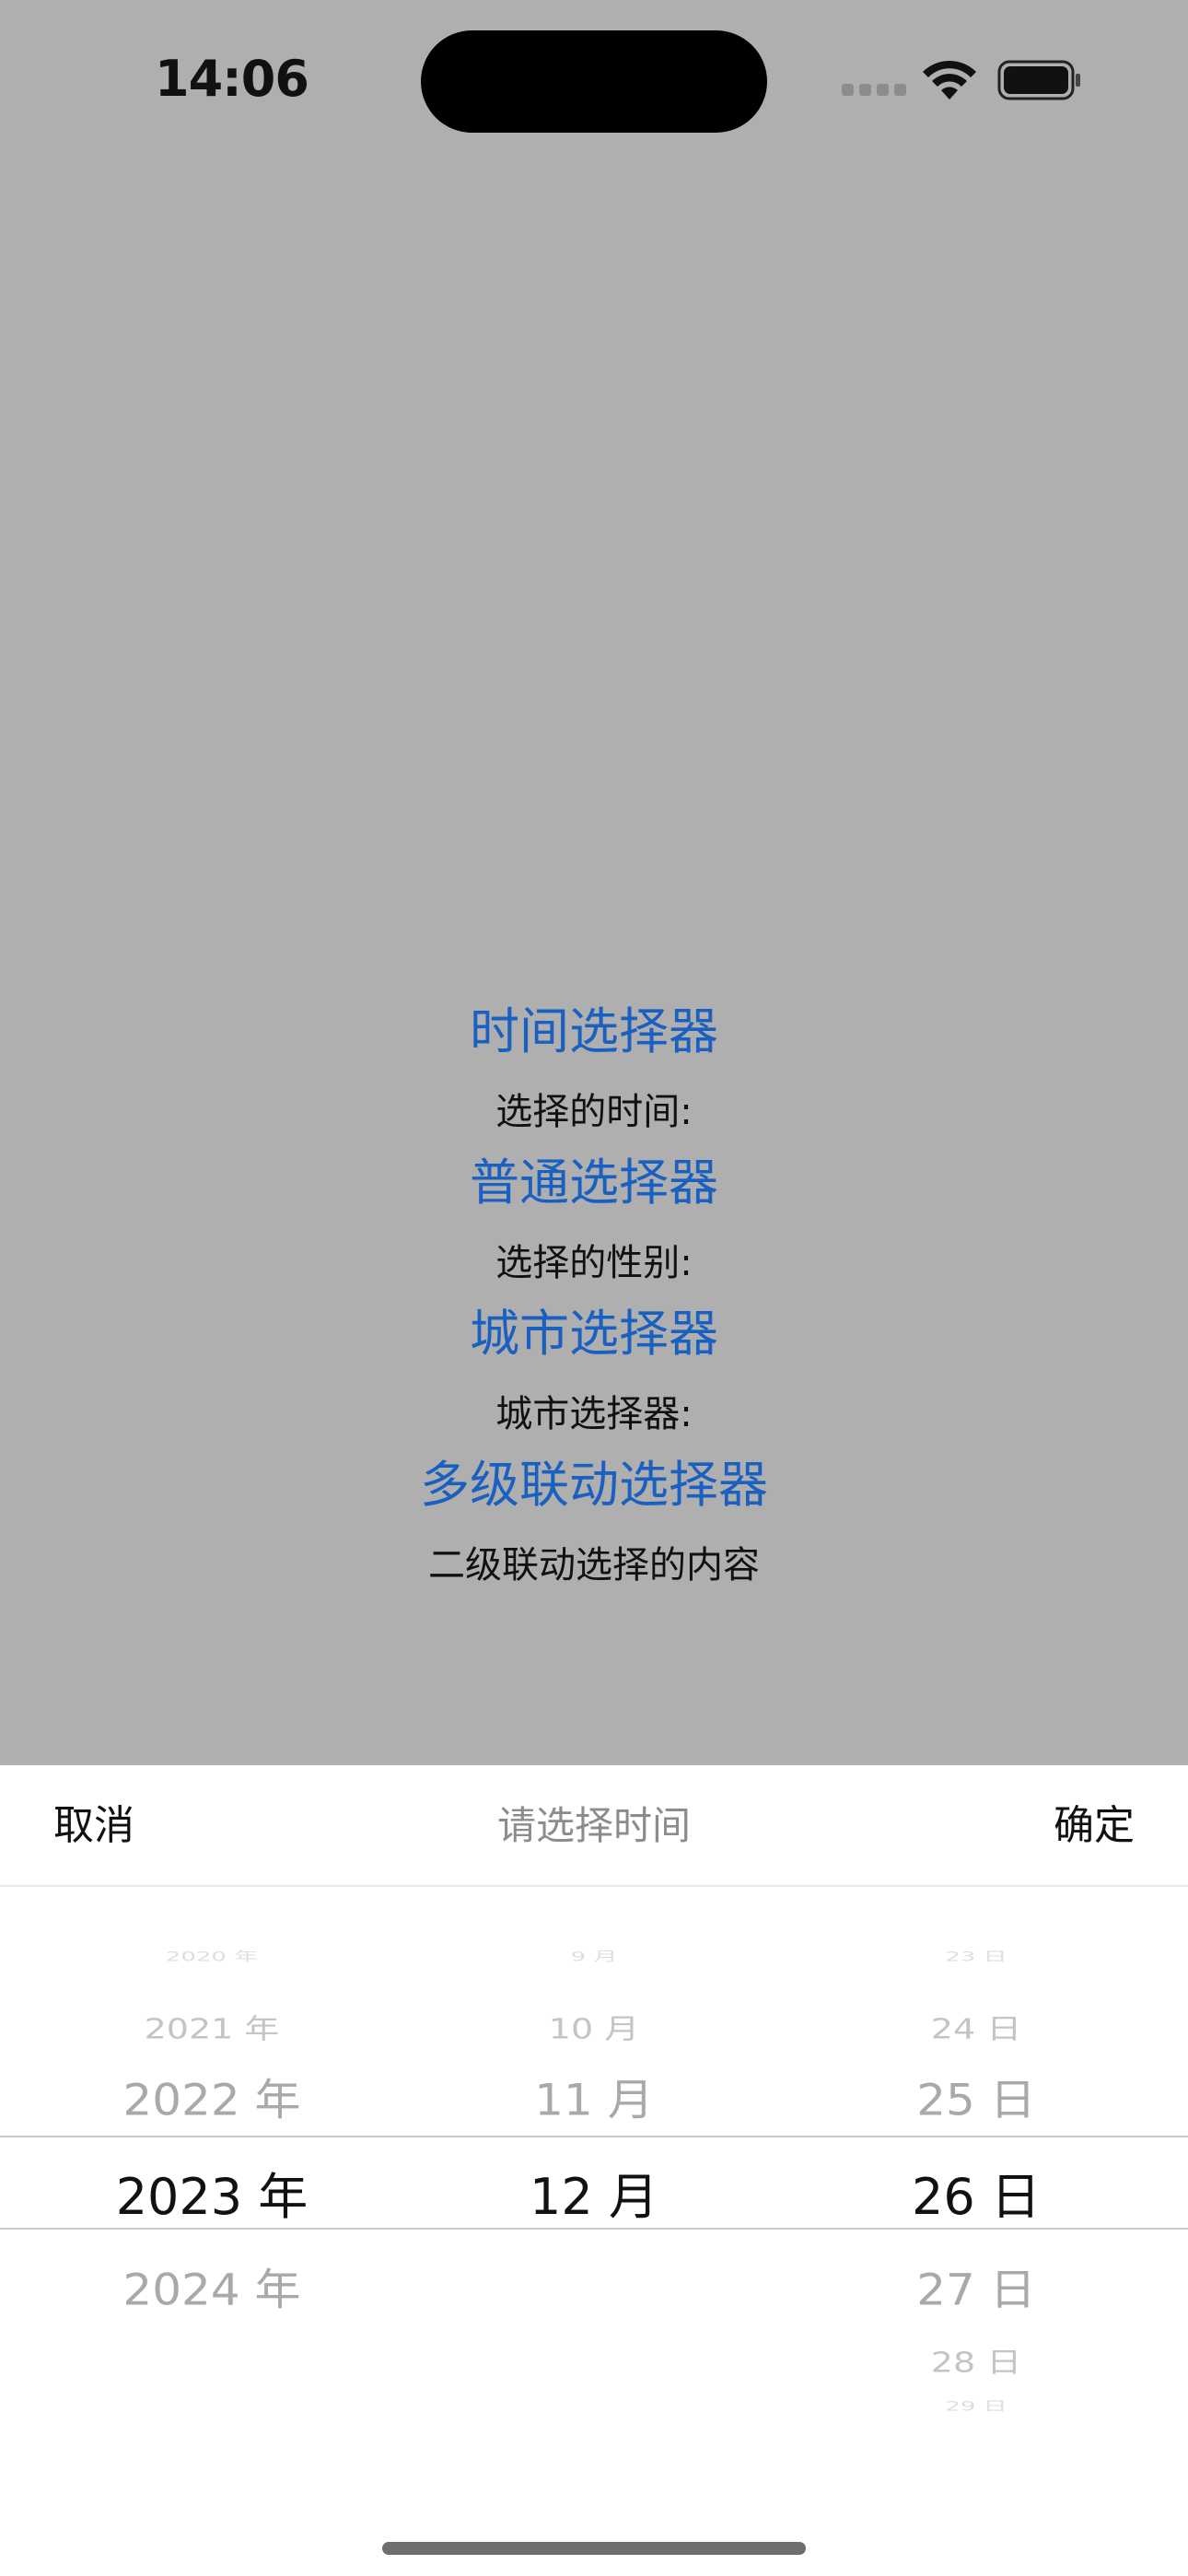  I want to click on year-option: 2024 年, so click(211, 2286).